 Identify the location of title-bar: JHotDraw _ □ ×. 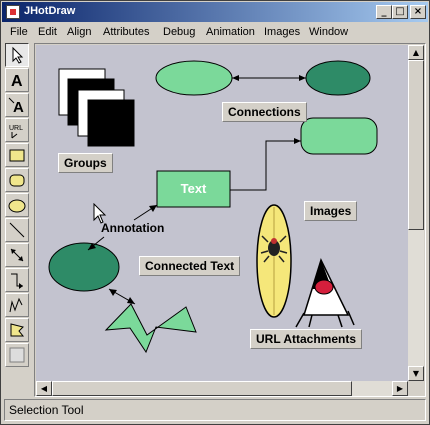
(215, 12).